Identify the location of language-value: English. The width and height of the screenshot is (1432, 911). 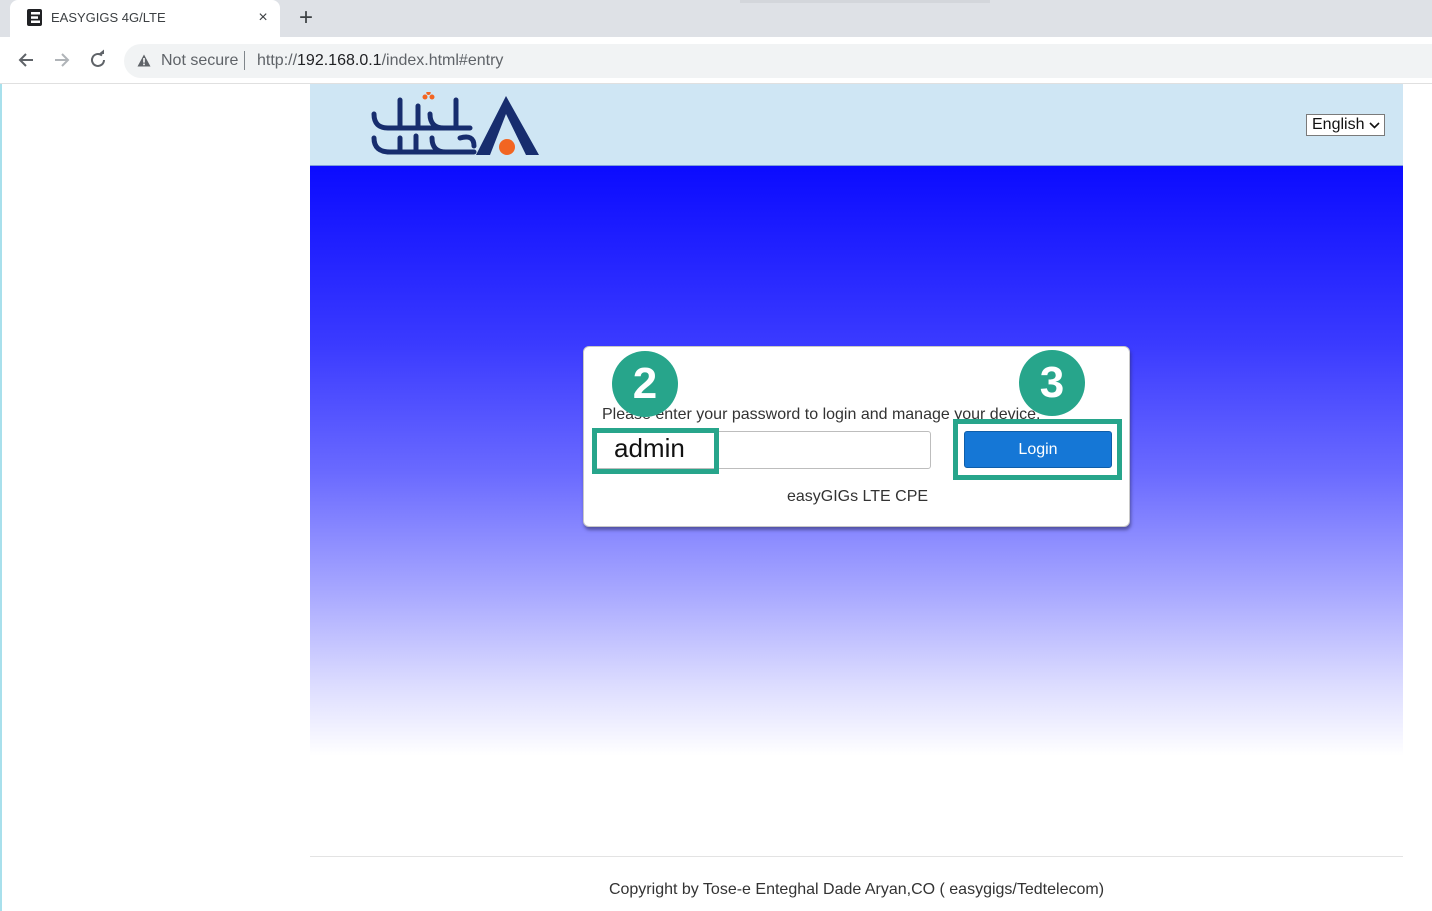
(1338, 124).